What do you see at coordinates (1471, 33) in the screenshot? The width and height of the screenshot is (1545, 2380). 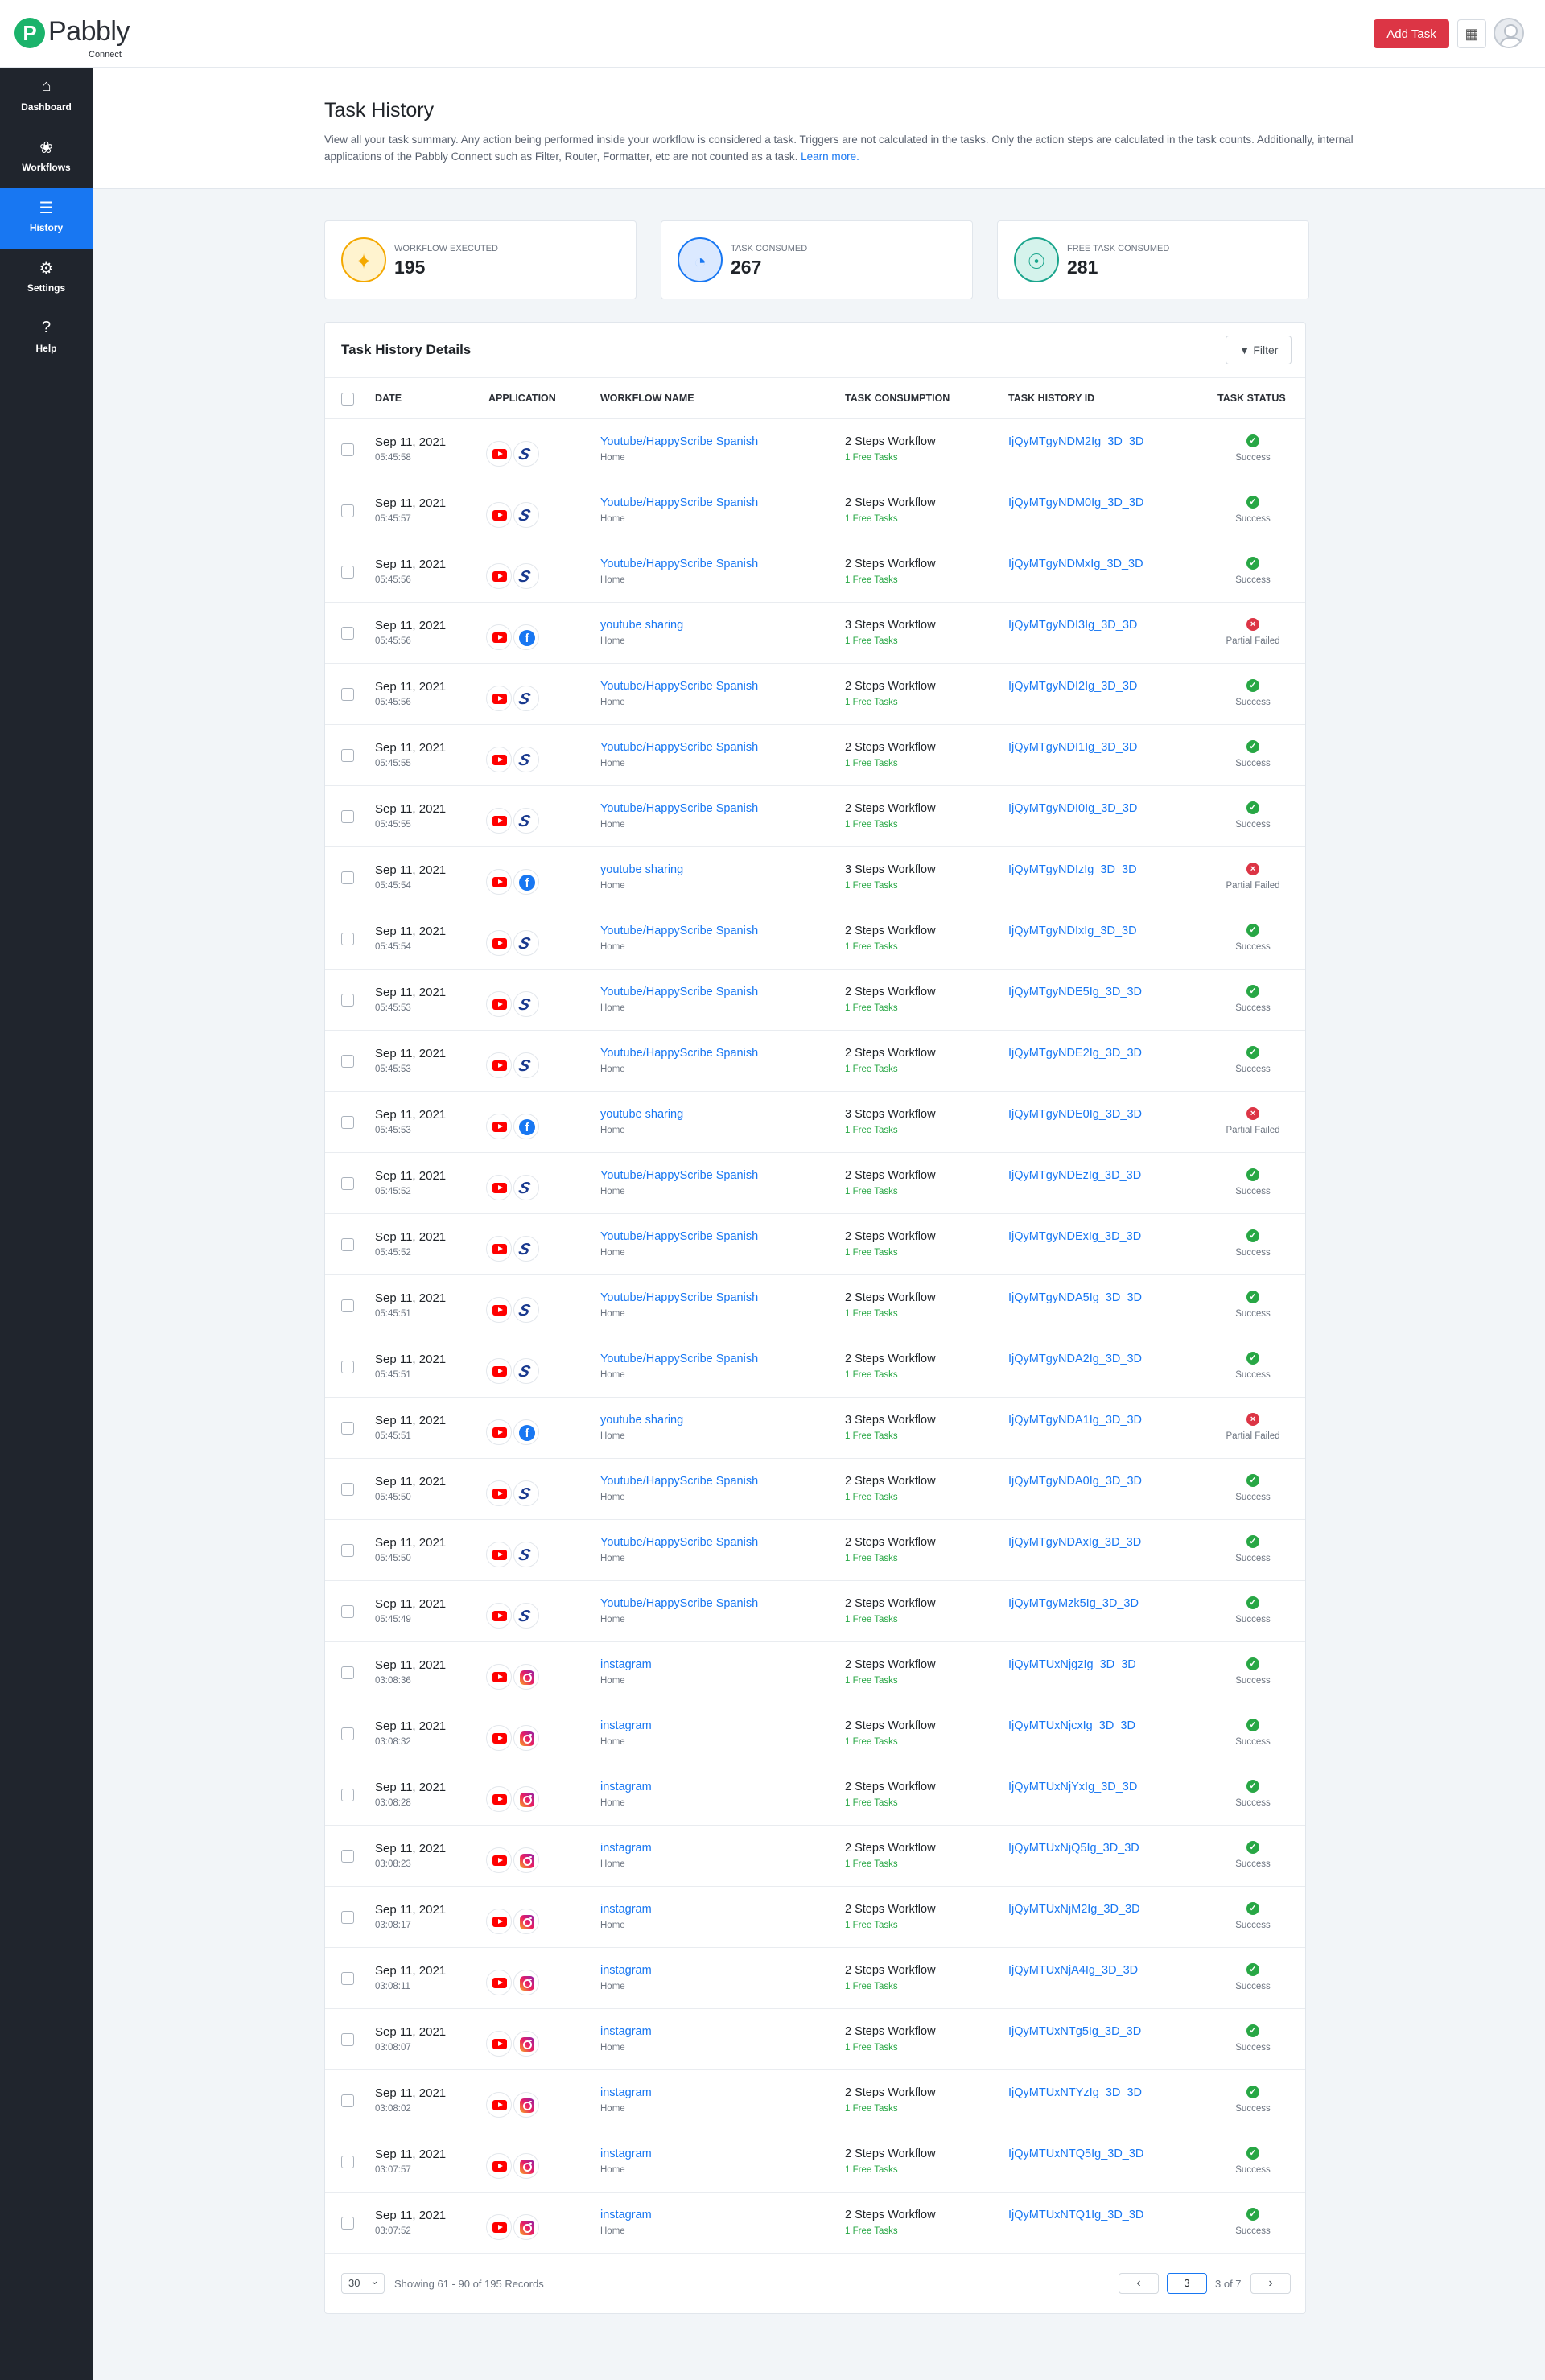 I see `apps-grid-icon: ▦` at bounding box center [1471, 33].